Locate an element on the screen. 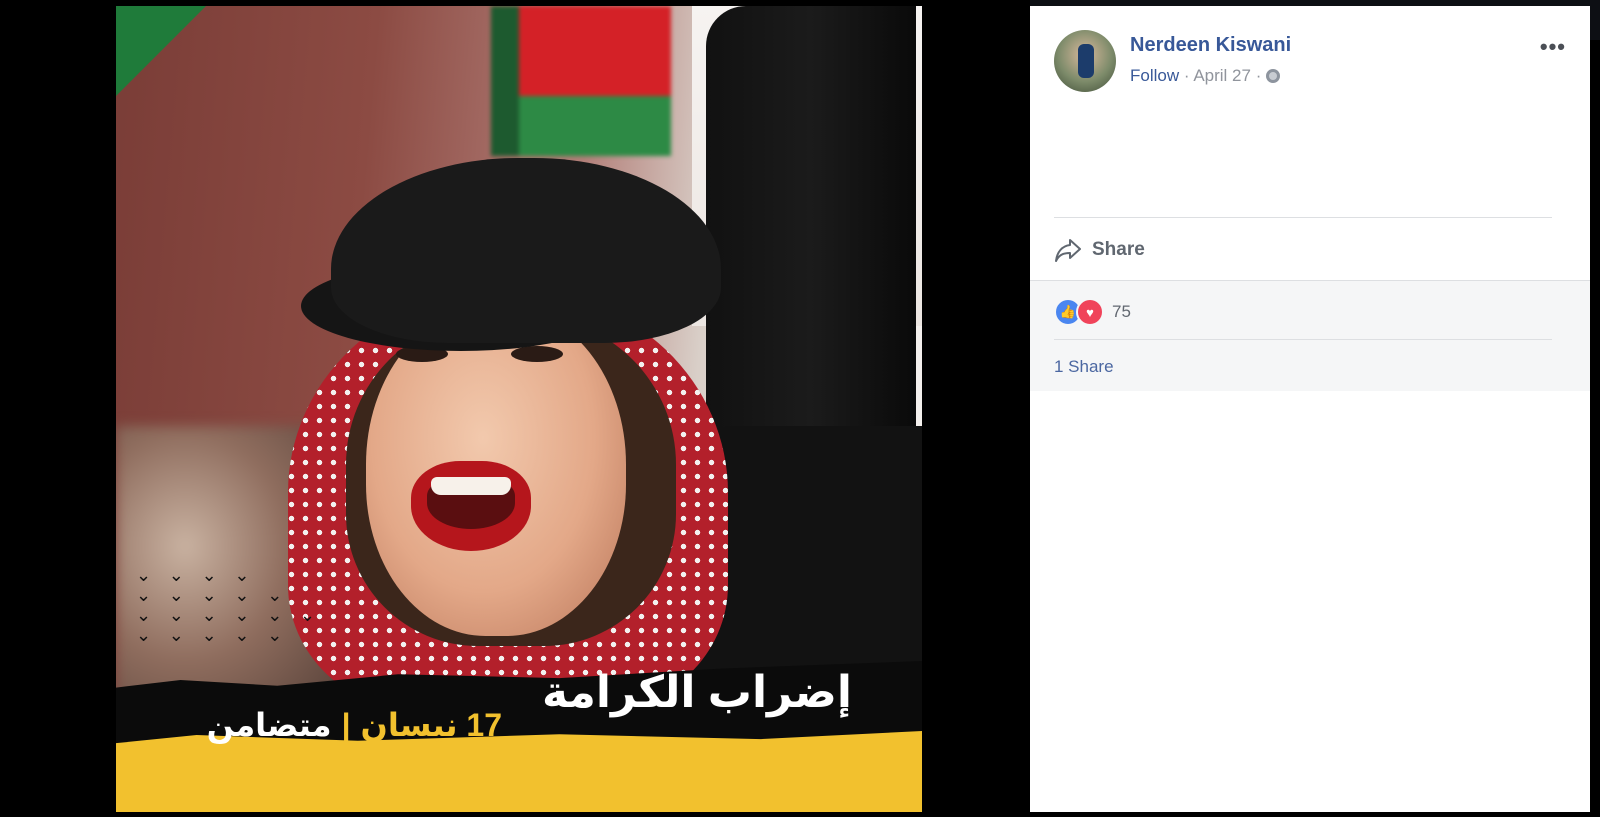 The image size is (1600, 817). love-icon: ♥ is located at coordinates (1090, 312).